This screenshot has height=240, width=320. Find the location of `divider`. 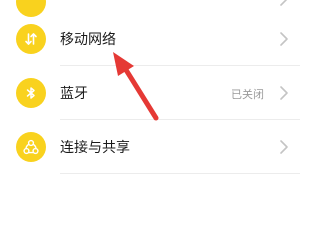

divider is located at coordinates (180, 173).